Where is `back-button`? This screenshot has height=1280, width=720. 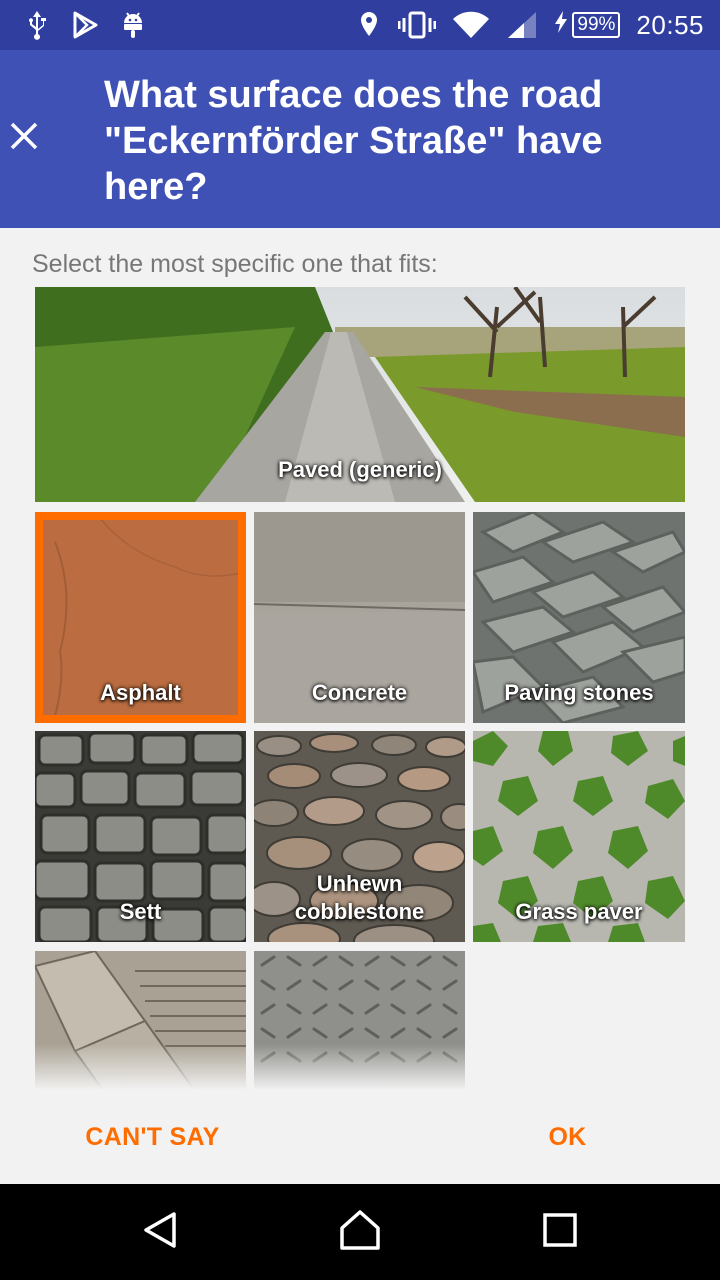
back-button is located at coordinates (160, 1232).